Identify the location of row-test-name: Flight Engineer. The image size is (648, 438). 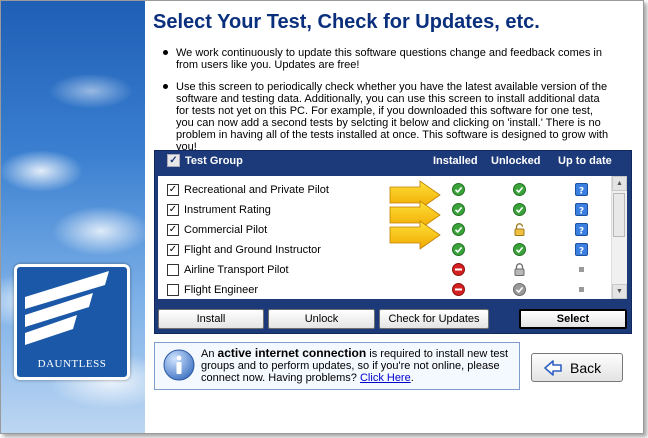
(221, 290).